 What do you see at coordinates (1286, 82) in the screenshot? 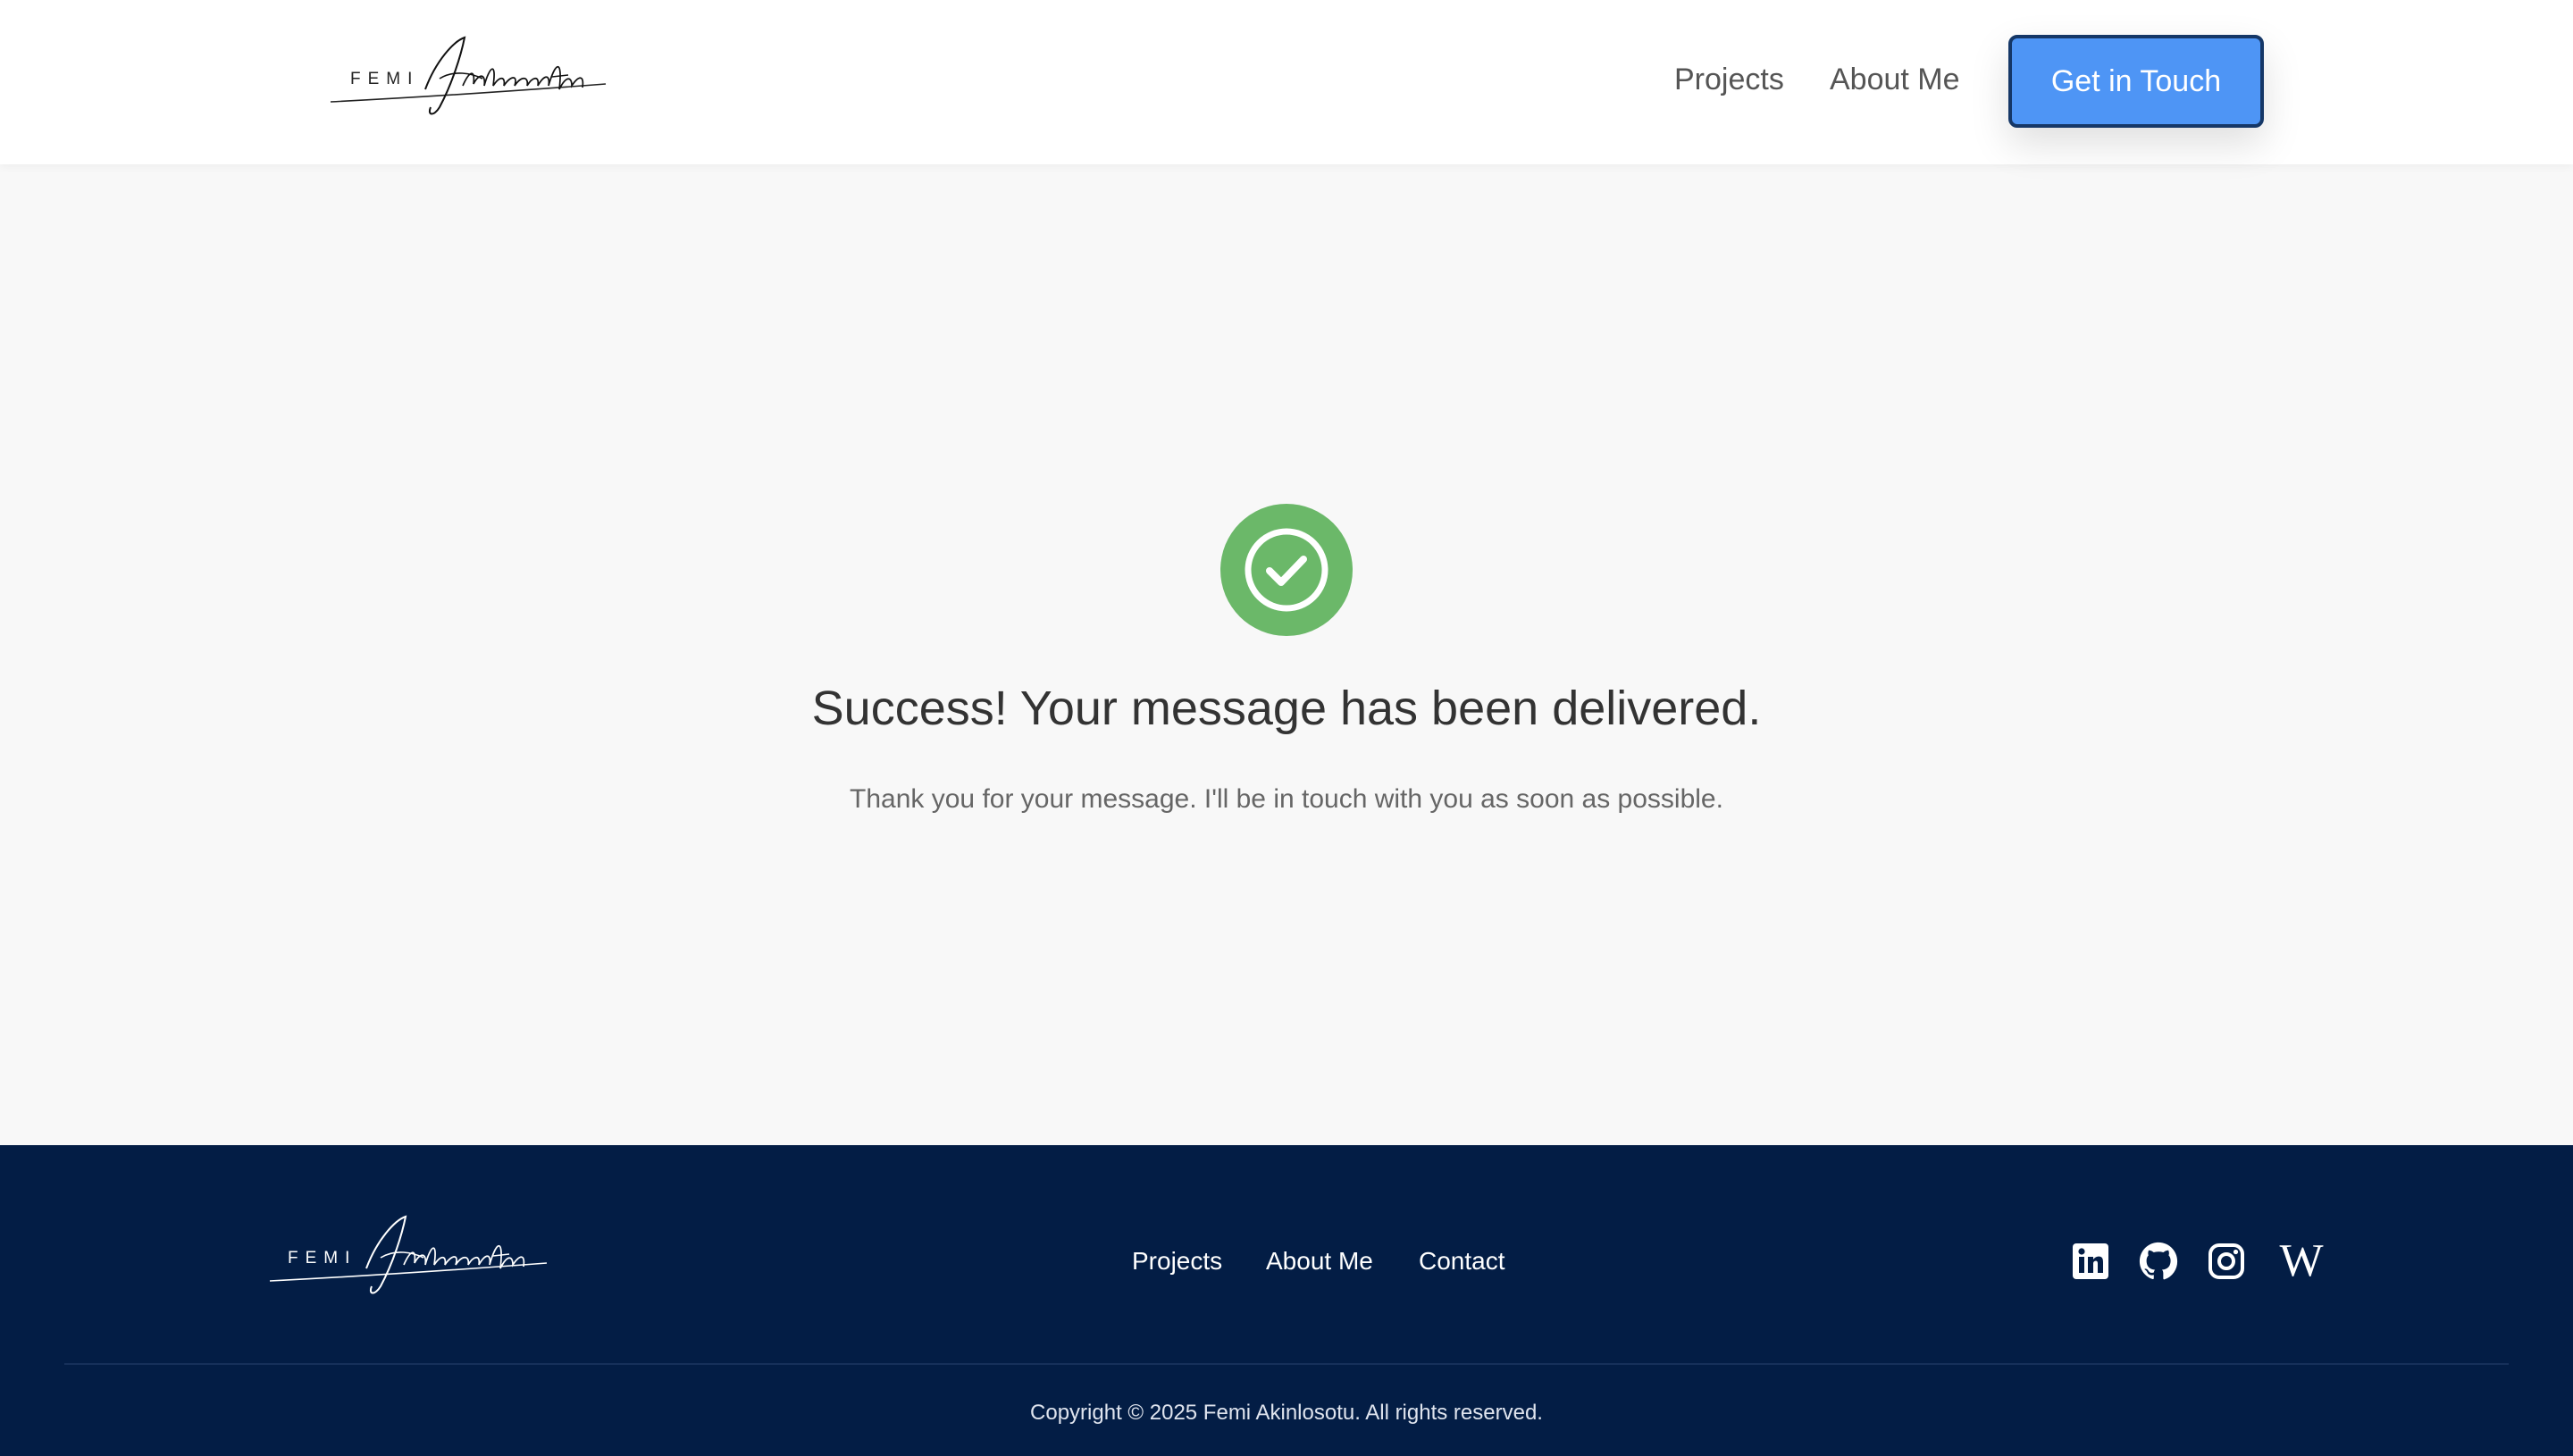
I see `site-header: FEMI Projects About Me Get in Touch` at bounding box center [1286, 82].